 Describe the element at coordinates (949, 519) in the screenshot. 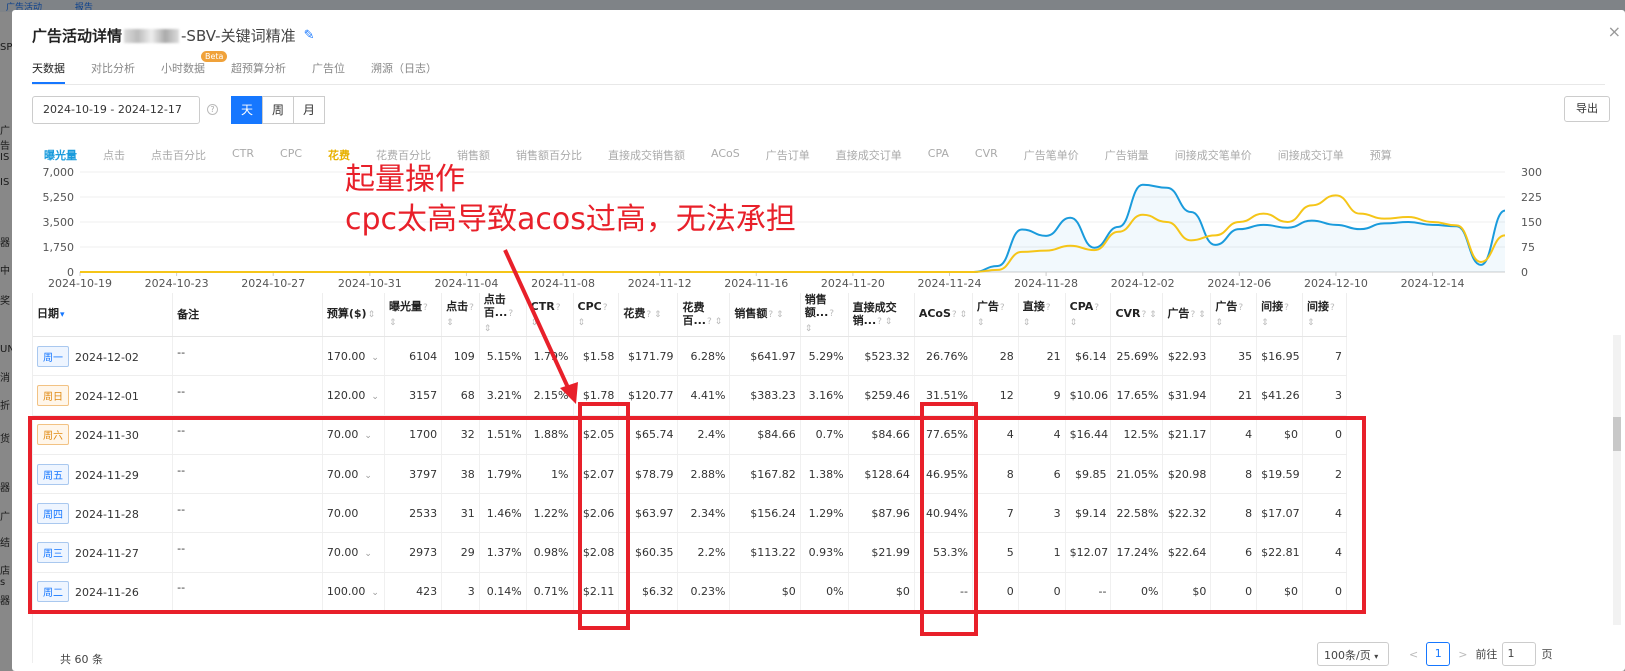

I see `highlight-acos-box` at that location.